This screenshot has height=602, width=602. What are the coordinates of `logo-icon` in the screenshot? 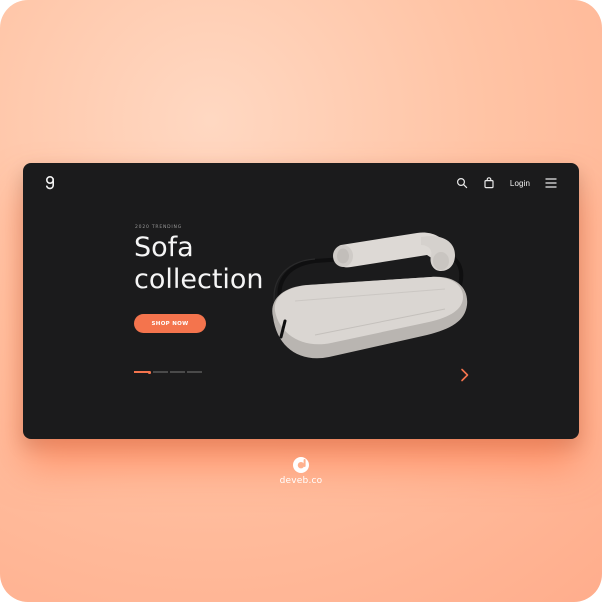 It's located at (50, 183).